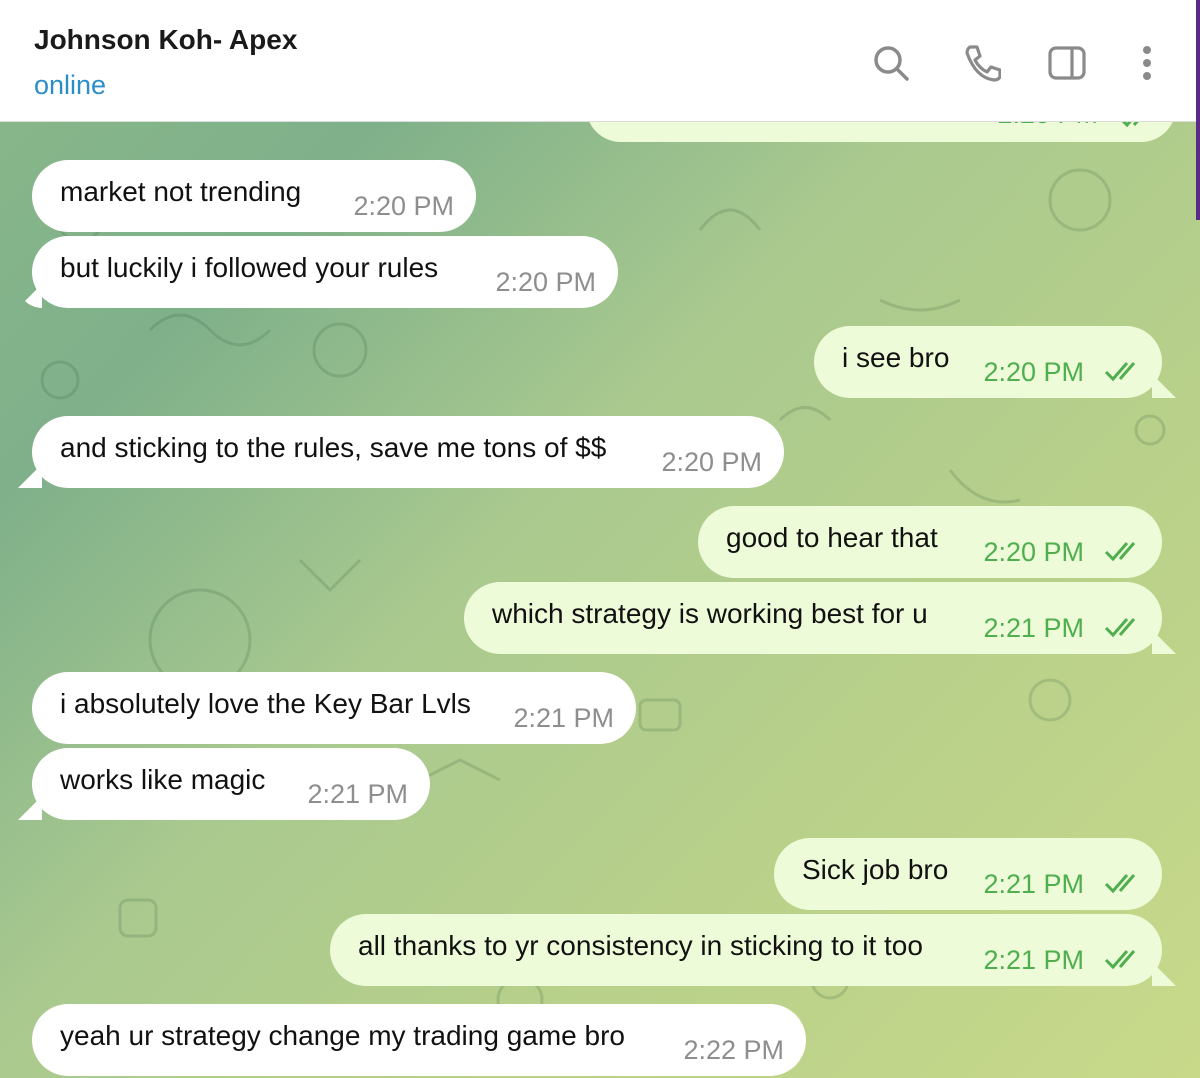 The image size is (1200, 1078). Describe the element at coordinates (891, 63) in the screenshot. I see `search-icon` at that location.